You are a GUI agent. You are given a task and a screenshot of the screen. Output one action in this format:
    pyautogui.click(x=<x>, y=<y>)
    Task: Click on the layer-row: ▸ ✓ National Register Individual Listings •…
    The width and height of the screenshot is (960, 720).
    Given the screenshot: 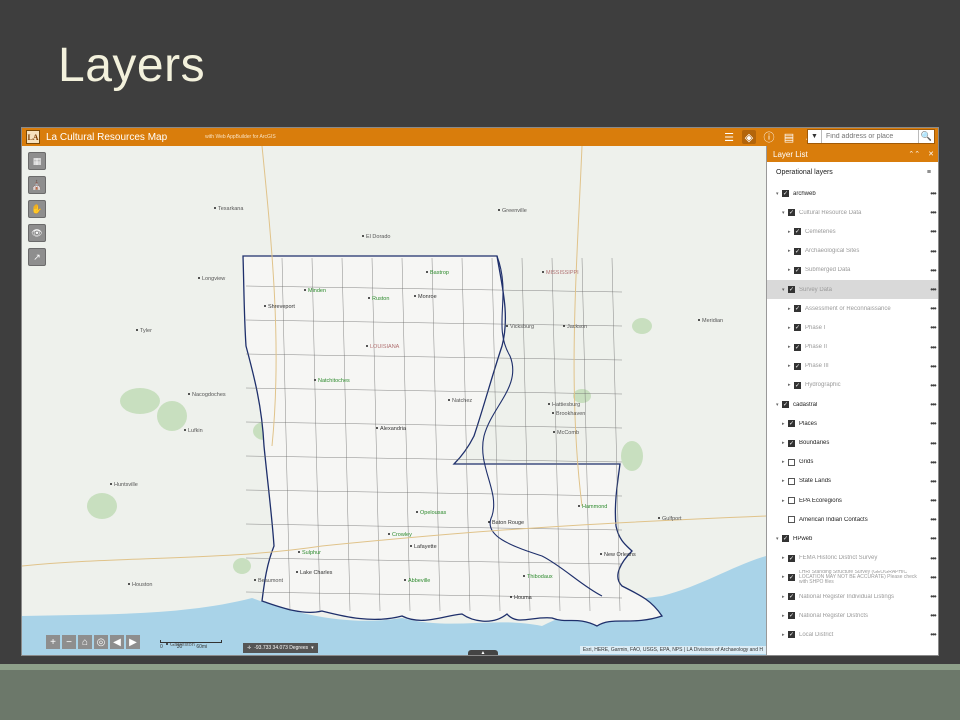 What is the action you would take?
    pyautogui.click(x=852, y=596)
    